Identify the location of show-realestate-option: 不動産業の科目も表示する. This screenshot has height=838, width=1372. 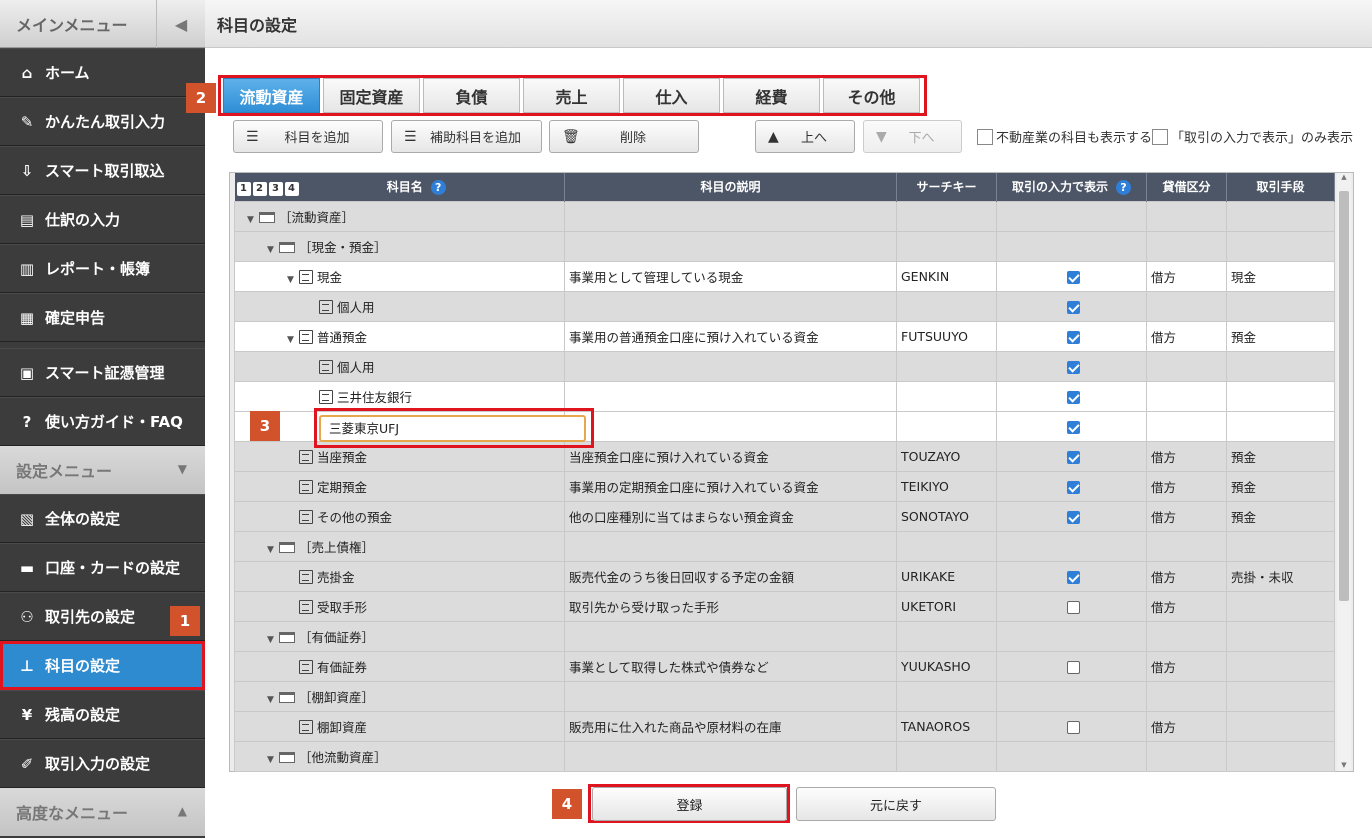
(1064, 136).